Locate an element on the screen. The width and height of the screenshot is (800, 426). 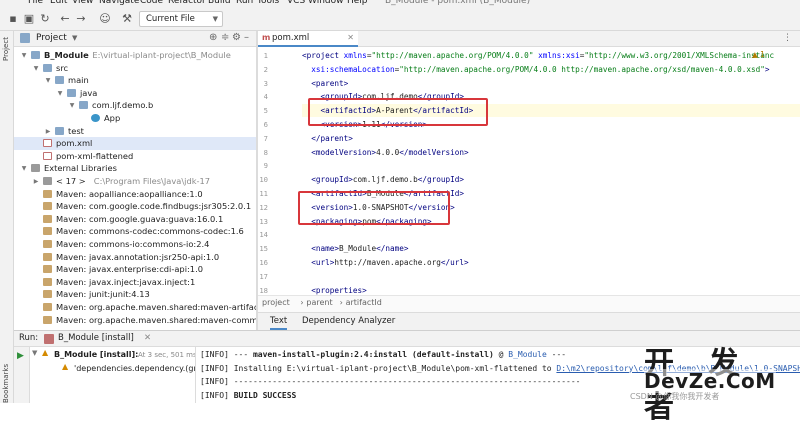
code-token: "http://maven.apache.org/POM/4.0.0" is located at coordinates (452, 55).